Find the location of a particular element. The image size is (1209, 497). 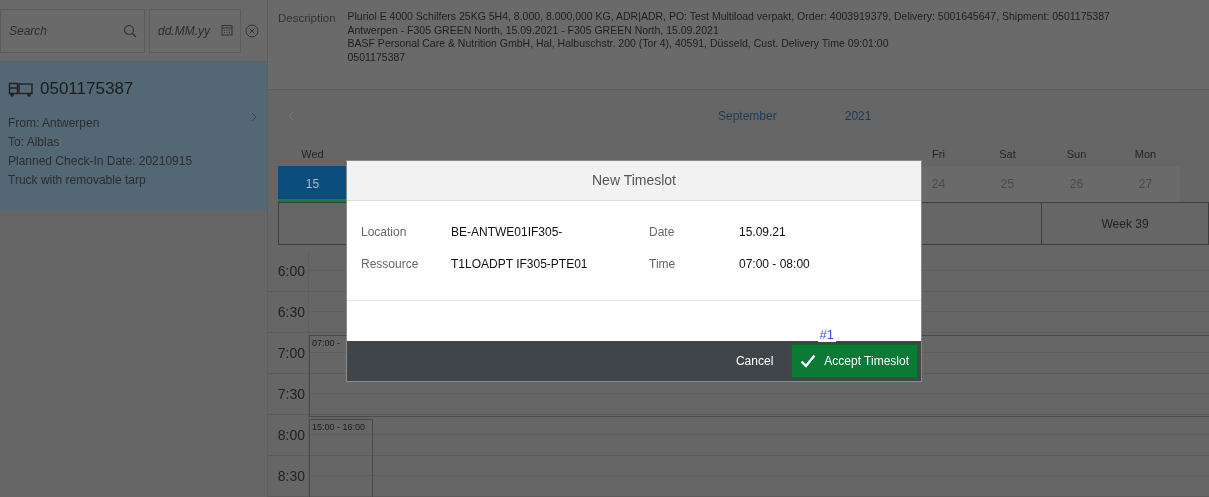

field-label: Date is located at coordinates (662, 232).